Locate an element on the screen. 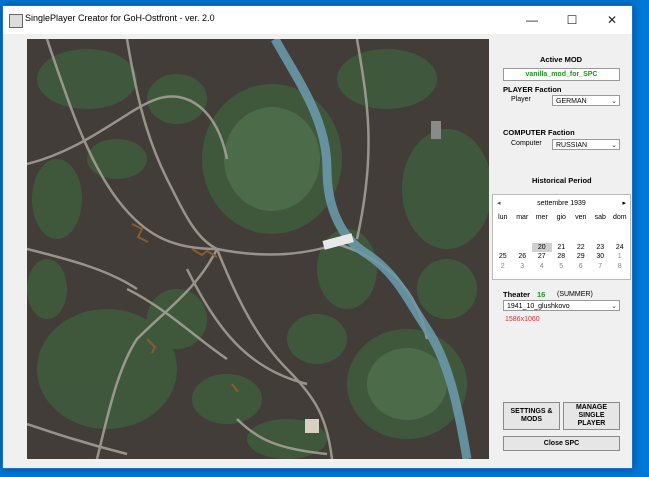  theater-select: 1941_10_glushkovo ⌄ is located at coordinates (561, 305).